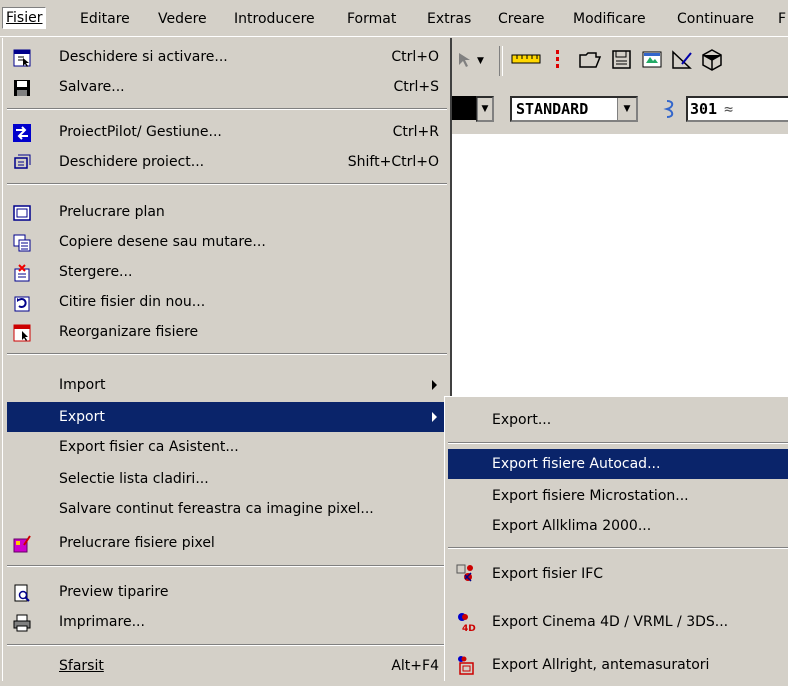 The height and width of the screenshot is (686, 788). Describe the element at coordinates (22, 272) in the screenshot. I see `delete-files-icon` at that location.